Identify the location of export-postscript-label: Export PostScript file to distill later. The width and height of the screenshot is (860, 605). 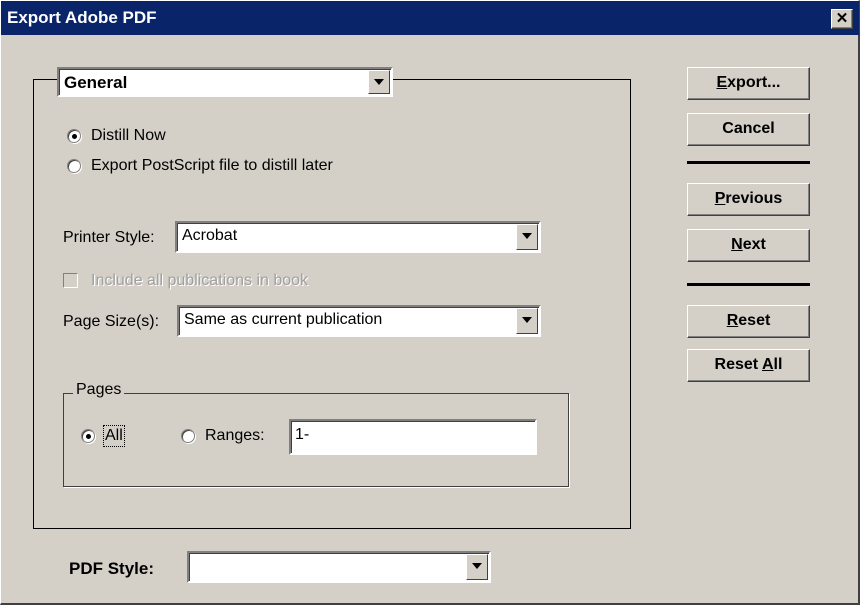
(212, 166).